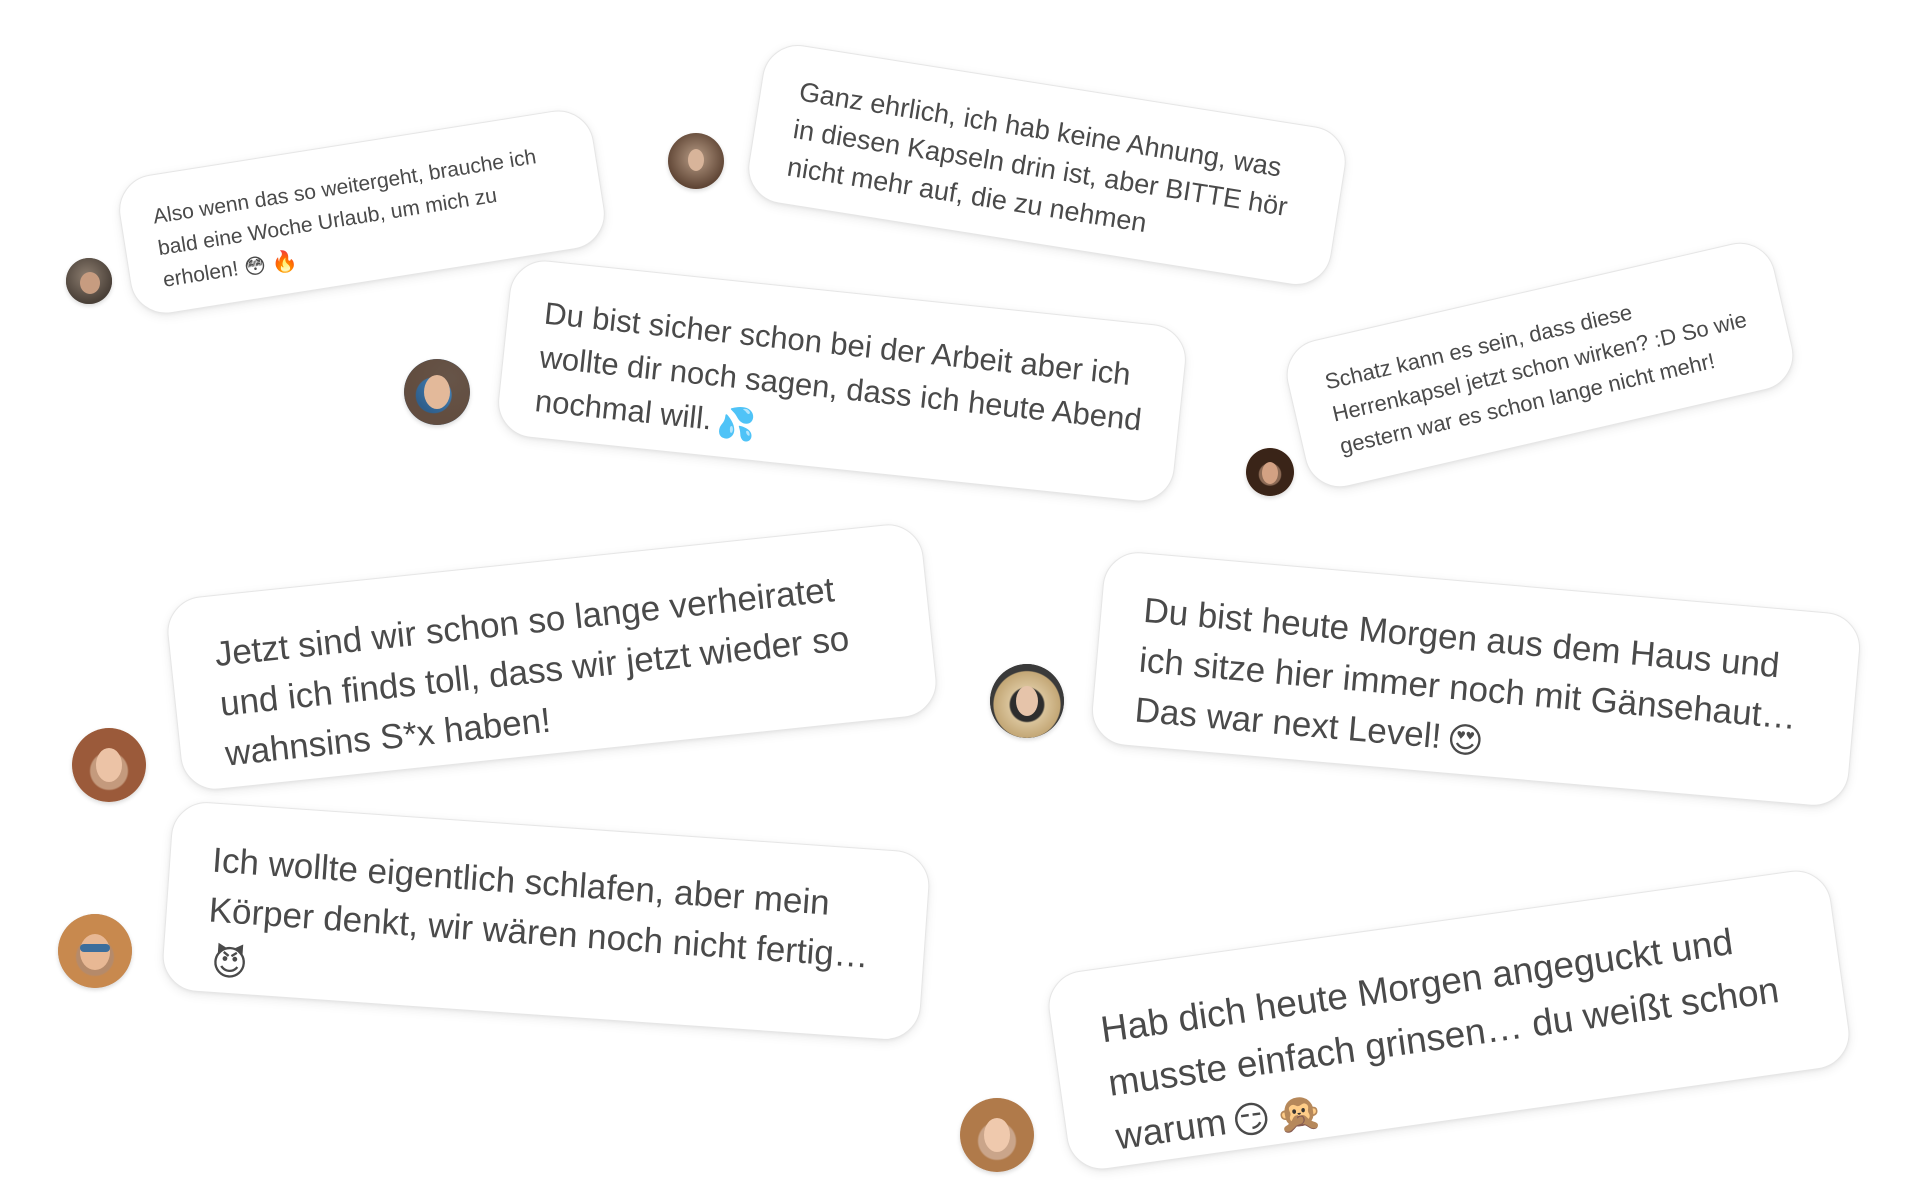 The image size is (1920, 1200). What do you see at coordinates (284, 262) in the screenshot?
I see `fire-icon: 🔥` at bounding box center [284, 262].